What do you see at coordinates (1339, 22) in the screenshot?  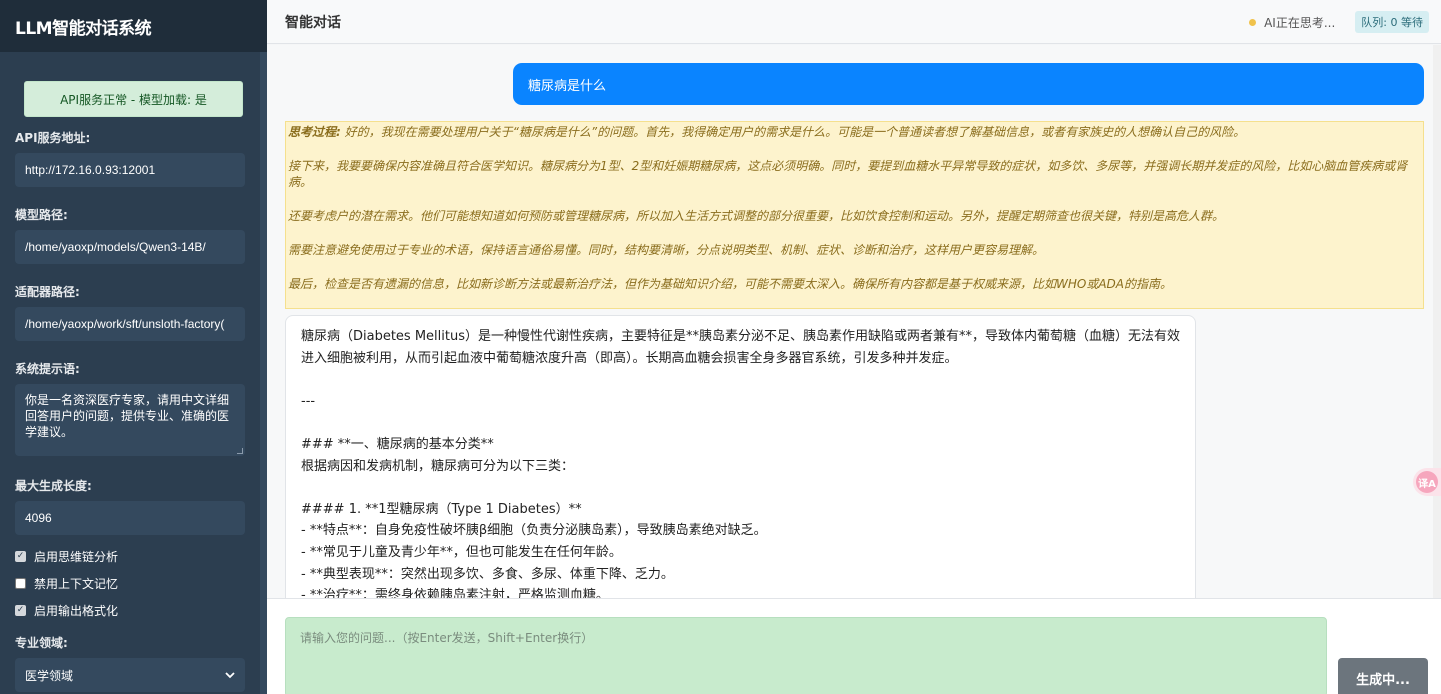 I see `header-status: AI正在思考... 队列: 0 等待` at bounding box center [1339, 22].